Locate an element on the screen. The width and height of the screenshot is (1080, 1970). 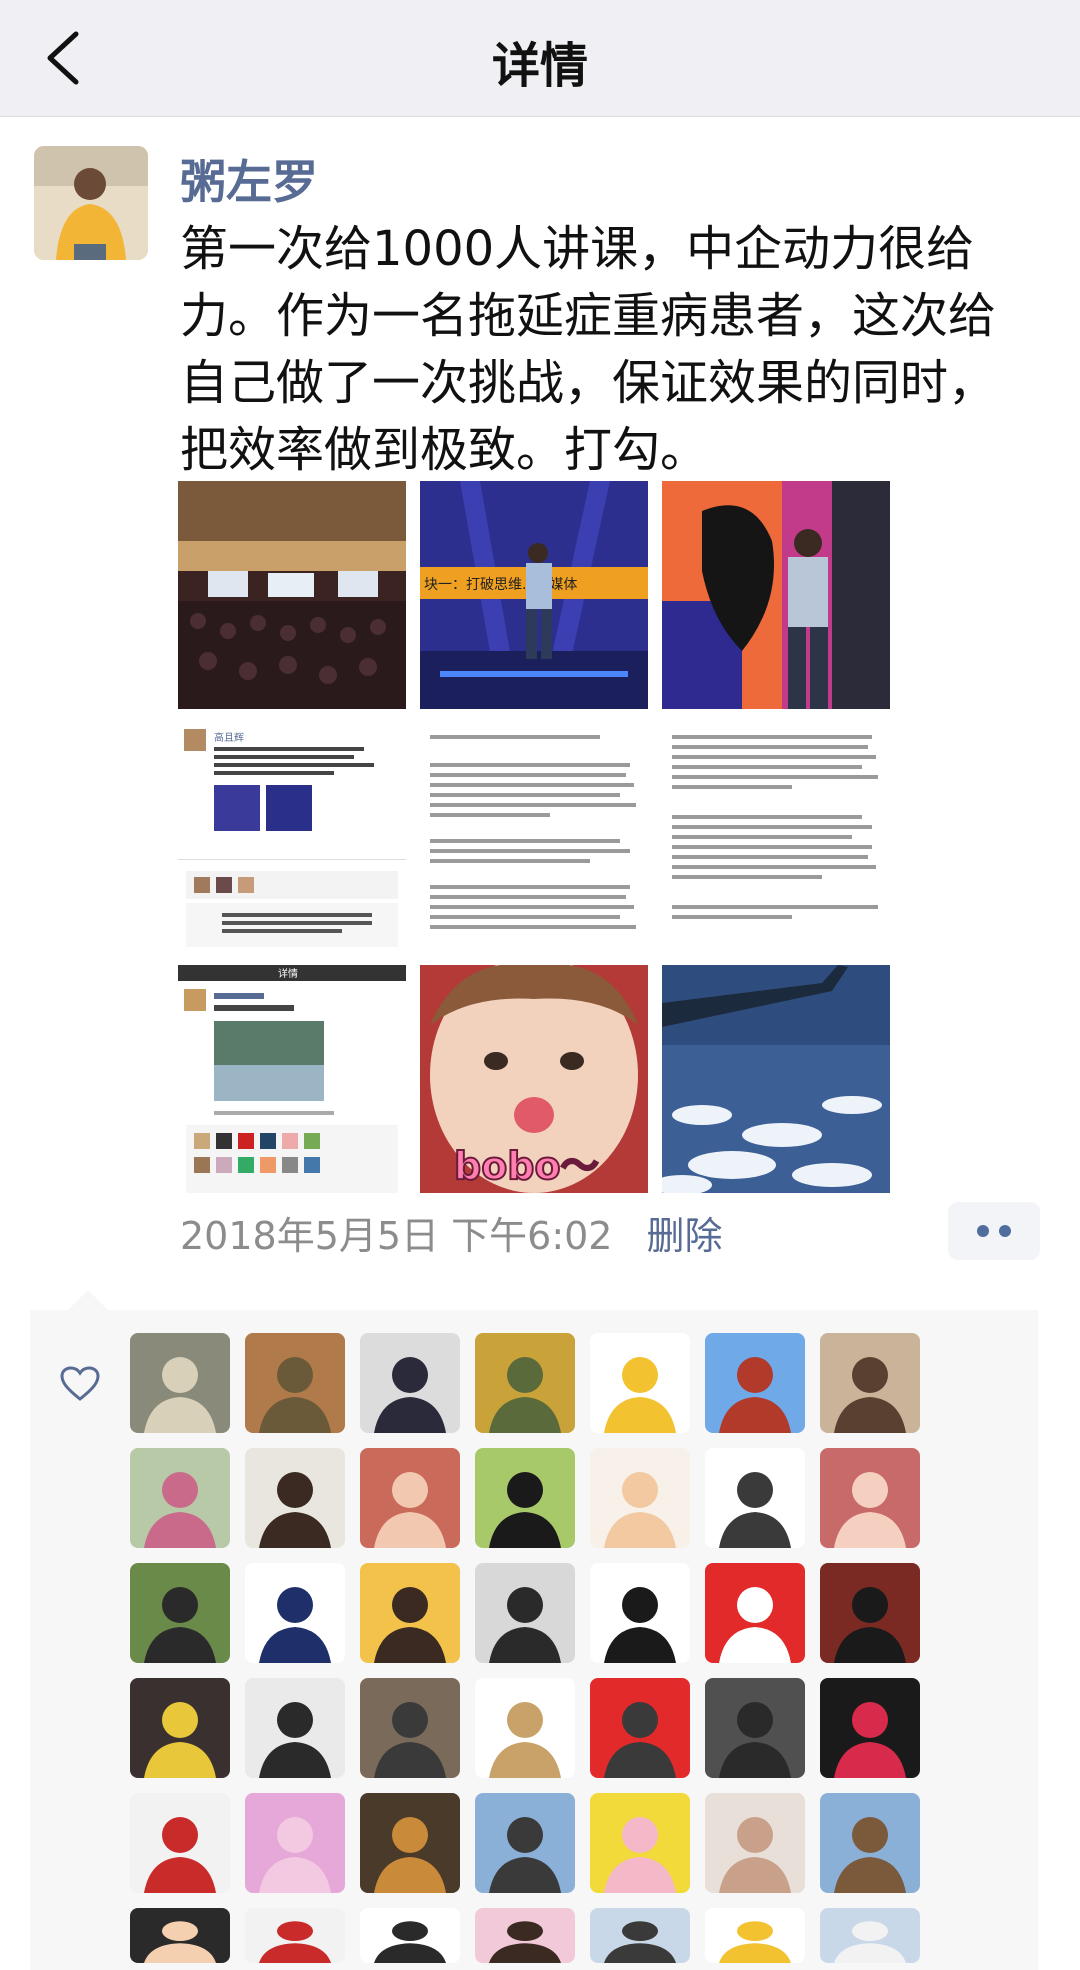
more-dots-icon is located at coordinates (983, 1231).